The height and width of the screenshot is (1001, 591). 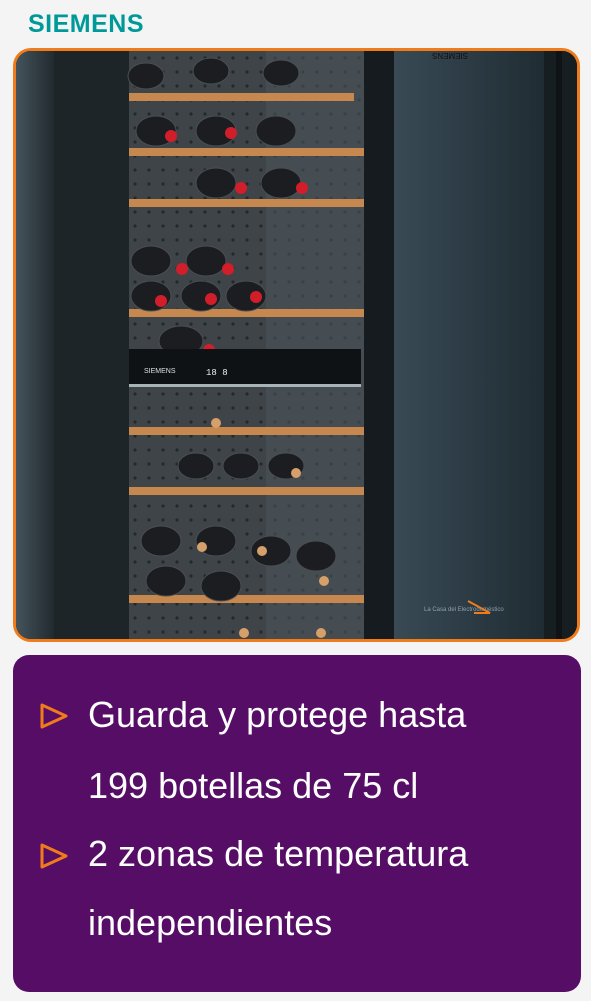 I want to click on feature-1-line-2: 199 botellas de 75 cl, so click(x=253, y=785).